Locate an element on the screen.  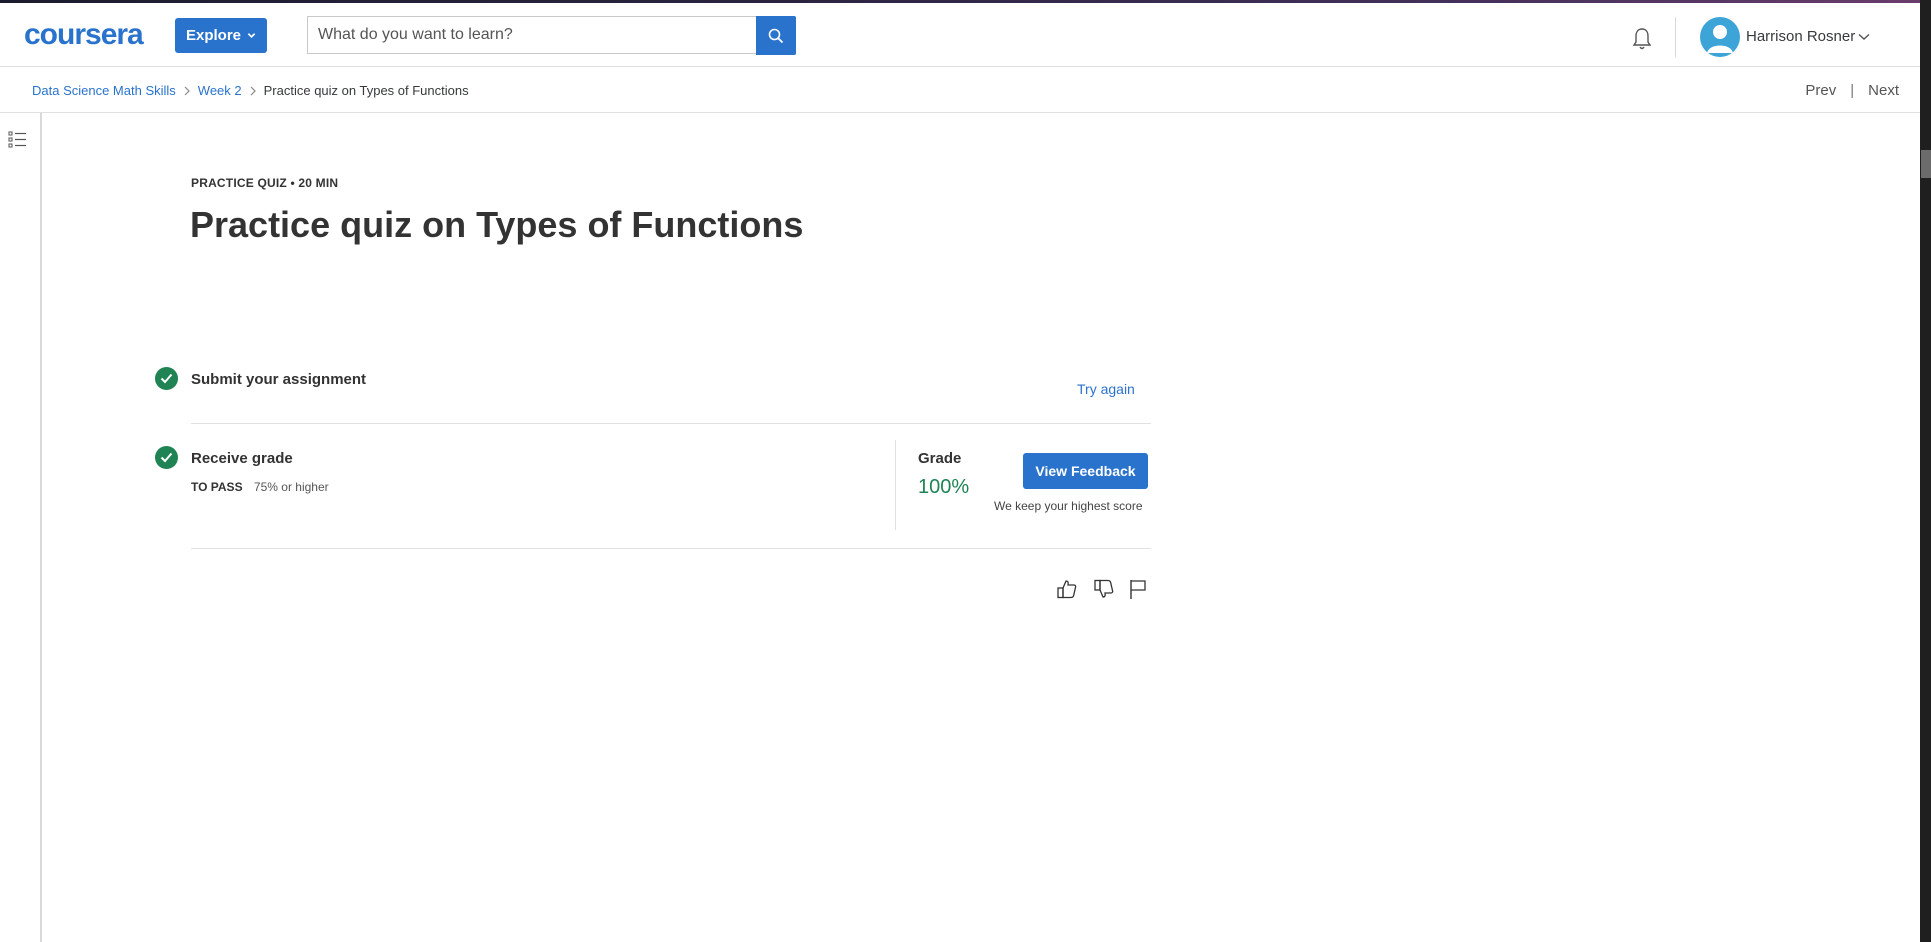
prev-next-nav: Prev | Next is located at coordinates (1852, 90).